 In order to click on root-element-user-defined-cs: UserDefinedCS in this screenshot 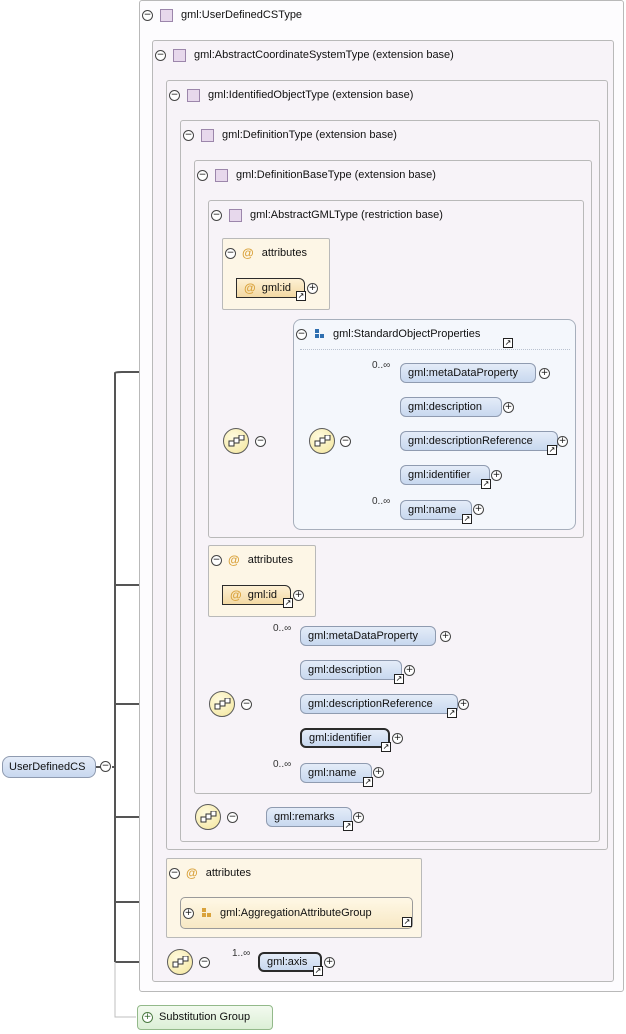, I will do `click(49, 767)`.